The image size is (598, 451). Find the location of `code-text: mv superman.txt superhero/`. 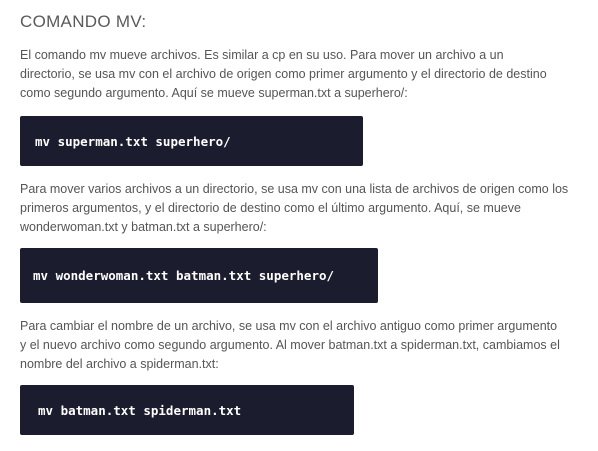

code-text: mv superman.txt superhero/ is located at coordinates (133, 141).